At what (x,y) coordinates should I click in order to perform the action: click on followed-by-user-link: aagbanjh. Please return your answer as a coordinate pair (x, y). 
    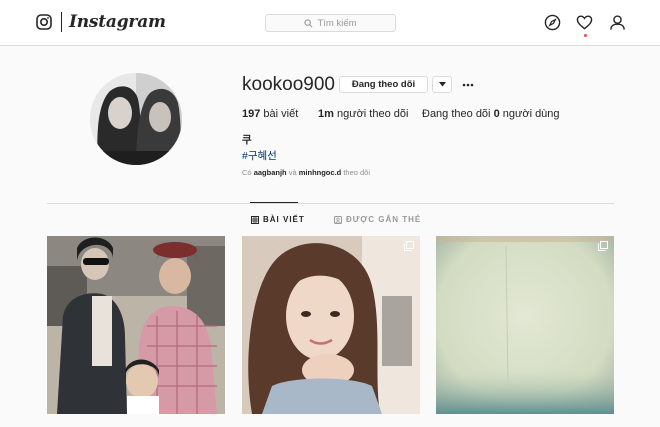
    Looking at the image, I should click on (270, 172).